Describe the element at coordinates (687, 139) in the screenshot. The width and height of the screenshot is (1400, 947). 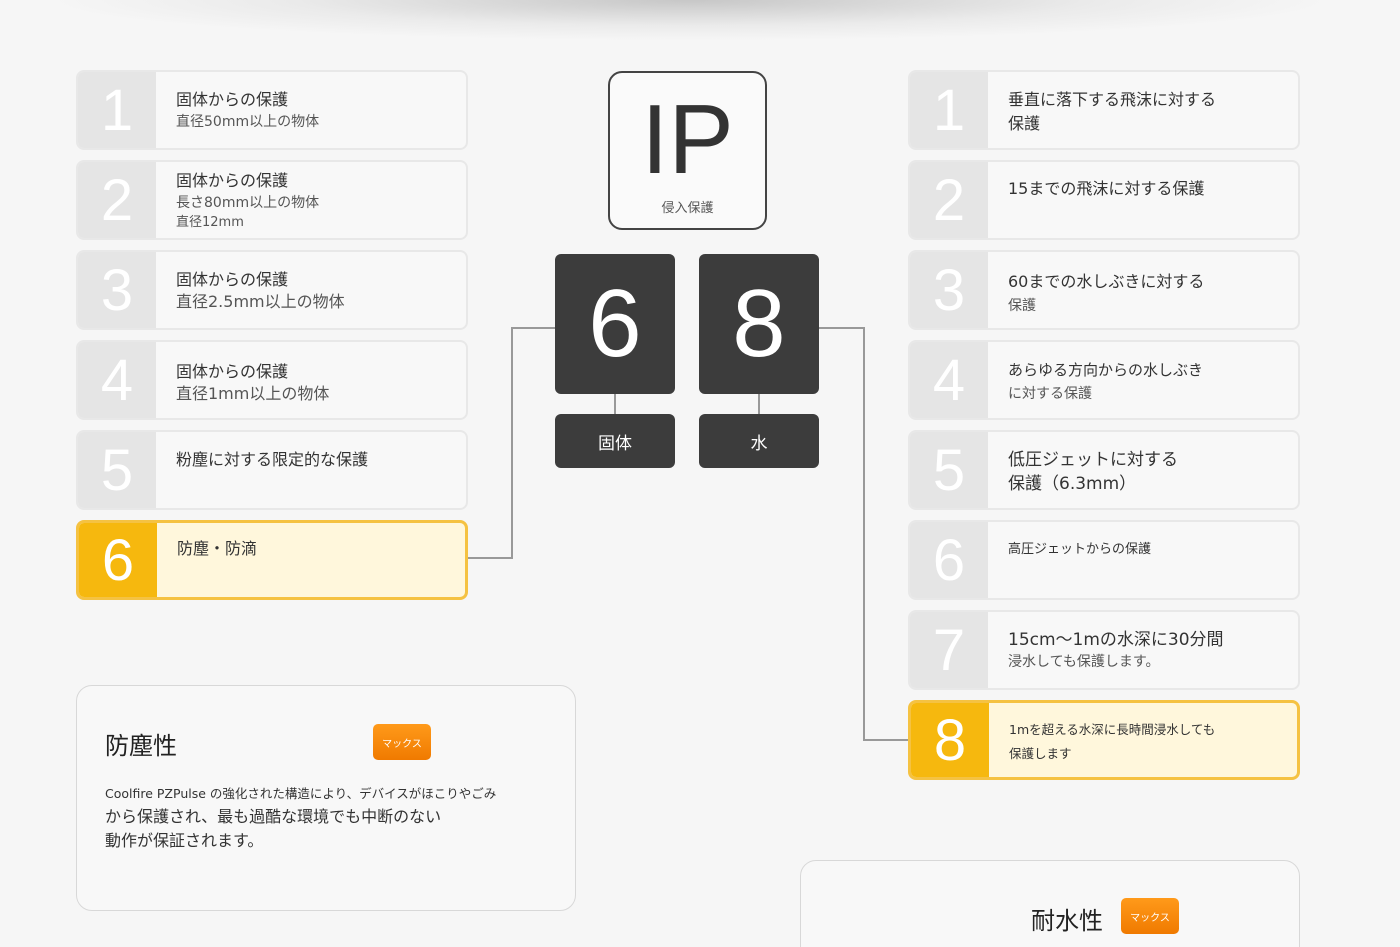
I see `ip-letters: IP` at that location.